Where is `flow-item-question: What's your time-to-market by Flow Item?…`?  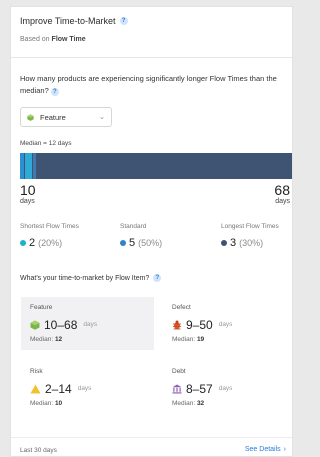 flow-item-question: What's your time-to-market by Flow Item?… is located at coordinates (91, 278).